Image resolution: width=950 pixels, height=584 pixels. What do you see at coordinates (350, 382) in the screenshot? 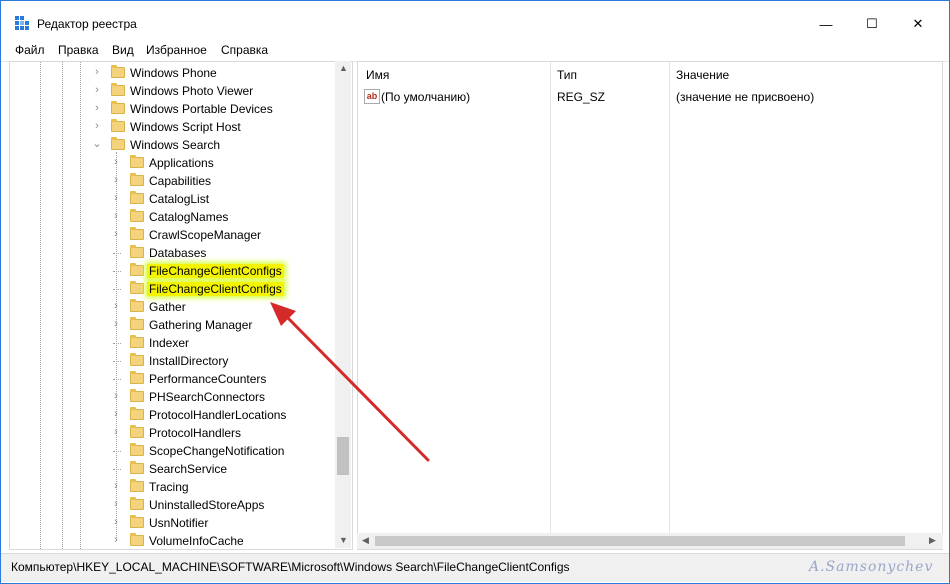
I see `annotation-arrow-icon` at bounding box center [350, 382].